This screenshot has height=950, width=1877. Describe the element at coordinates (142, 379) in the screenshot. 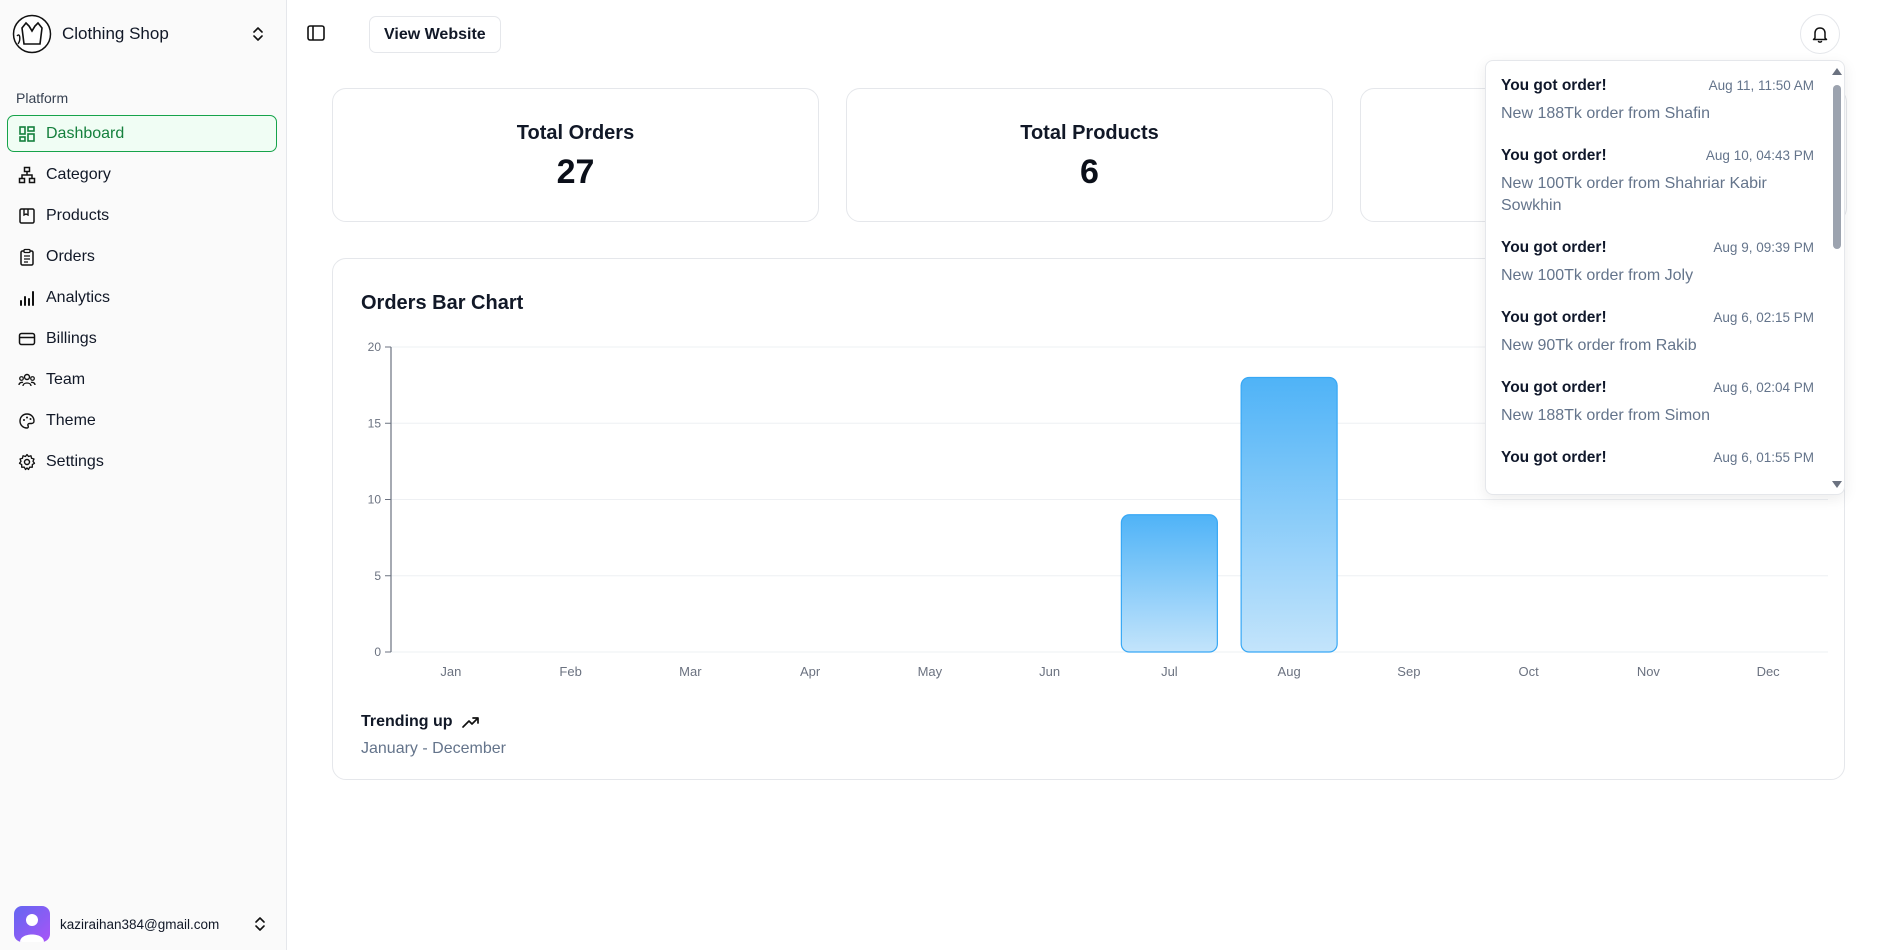

I see `sidebar-item-team: Team` at that location.